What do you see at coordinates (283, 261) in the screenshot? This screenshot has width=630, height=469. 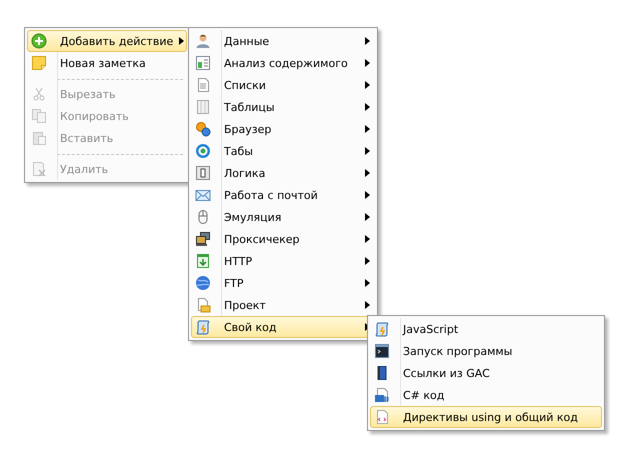 I see `menu-item: HTTP` at bounding box center [283, 261].